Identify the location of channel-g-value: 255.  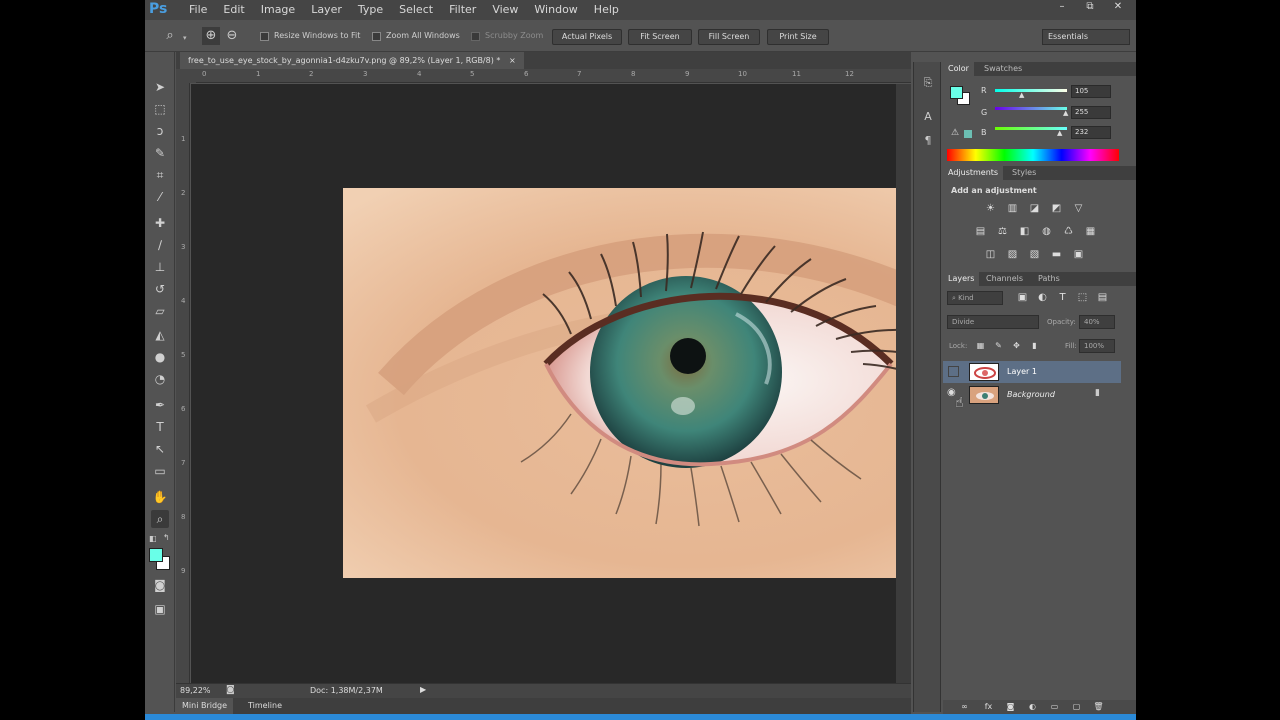
(1091, 112).